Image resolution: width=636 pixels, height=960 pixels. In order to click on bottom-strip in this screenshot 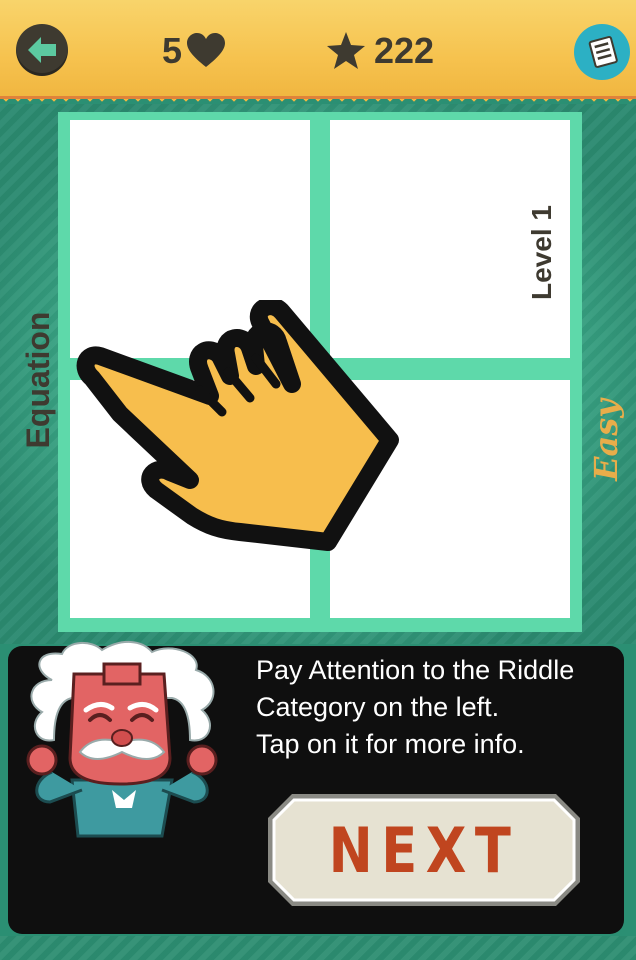, I will do `click(318, 948)`.